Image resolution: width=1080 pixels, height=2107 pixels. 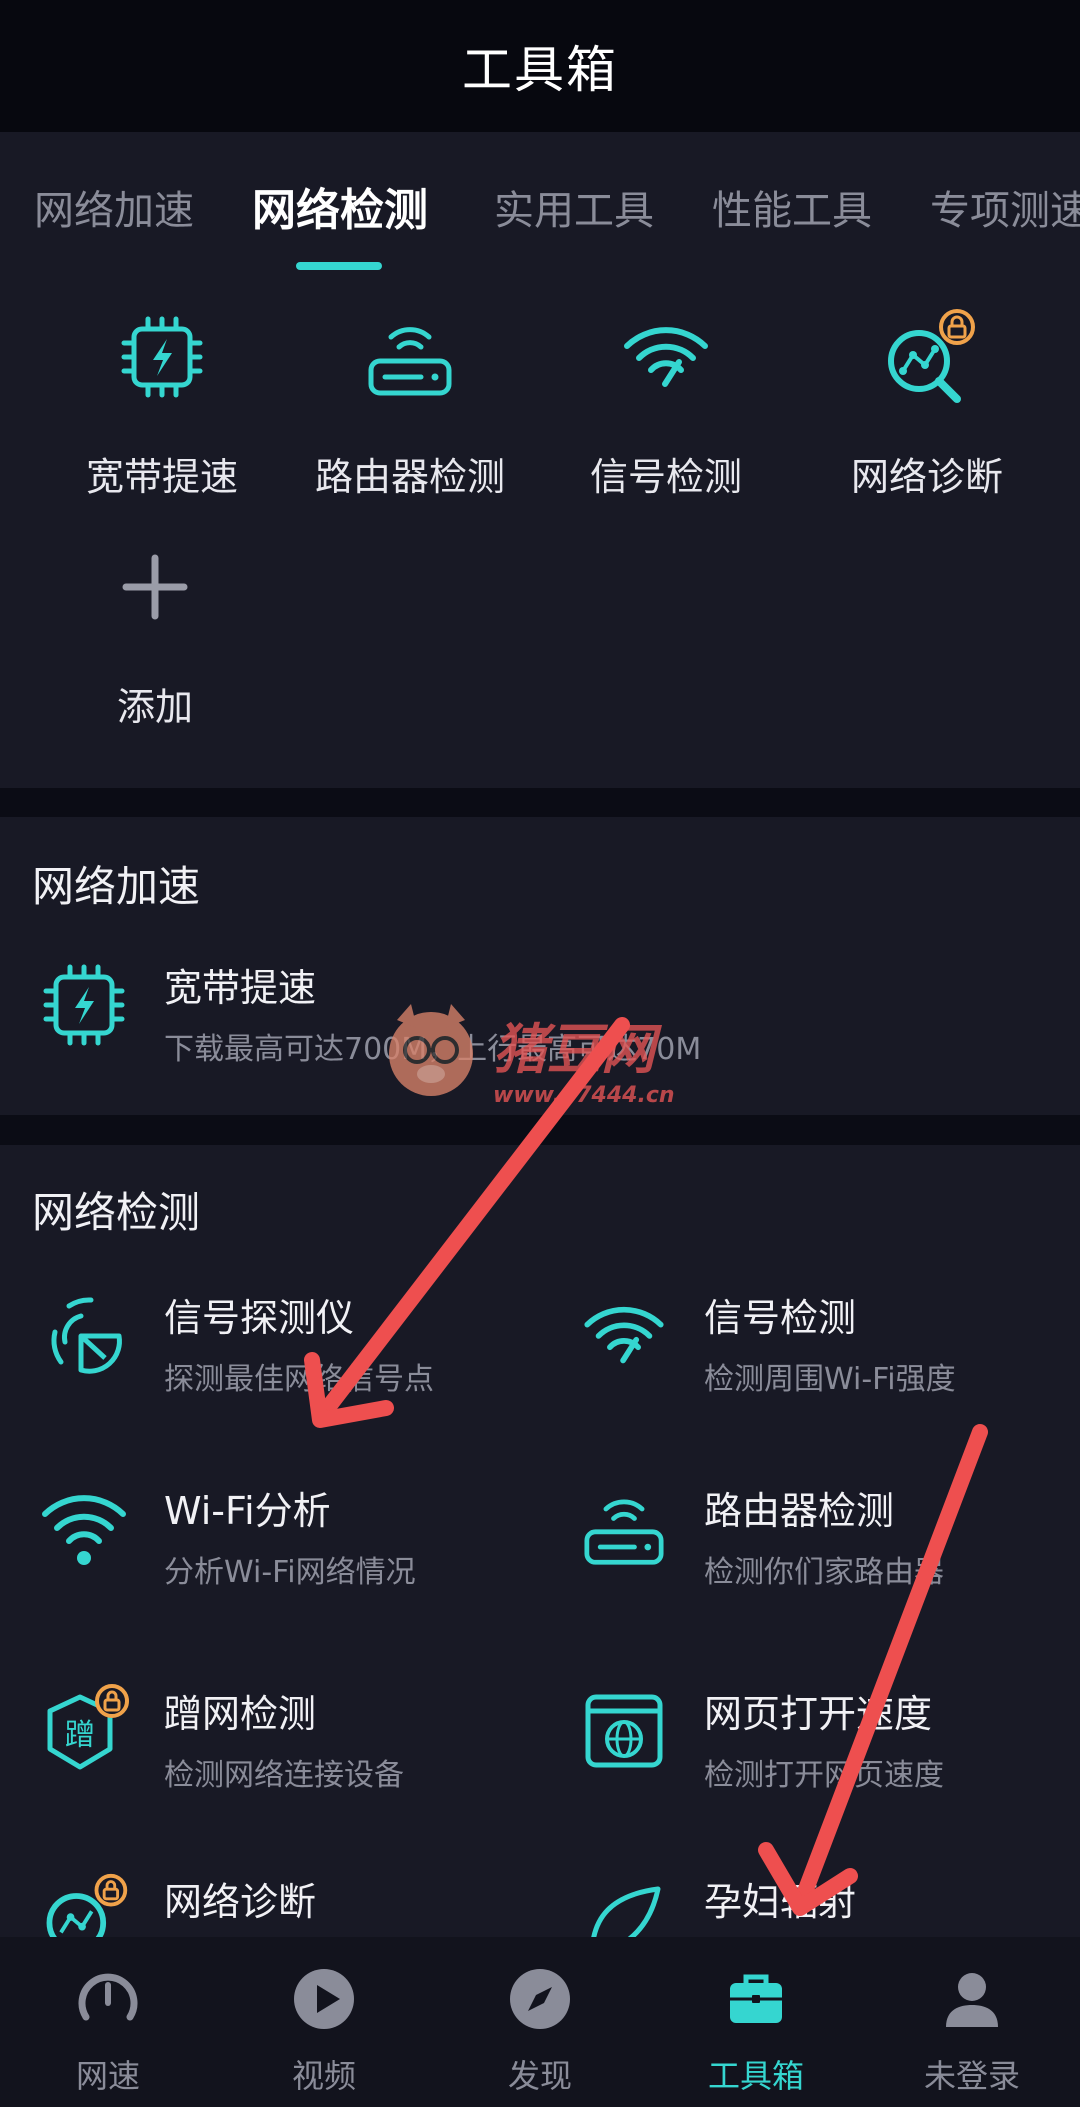 What do you see at coordinates (818, 1714) in the screenshot?
I see `tool-item-title: 网页打开速度` at bounding box center [818, 1714].